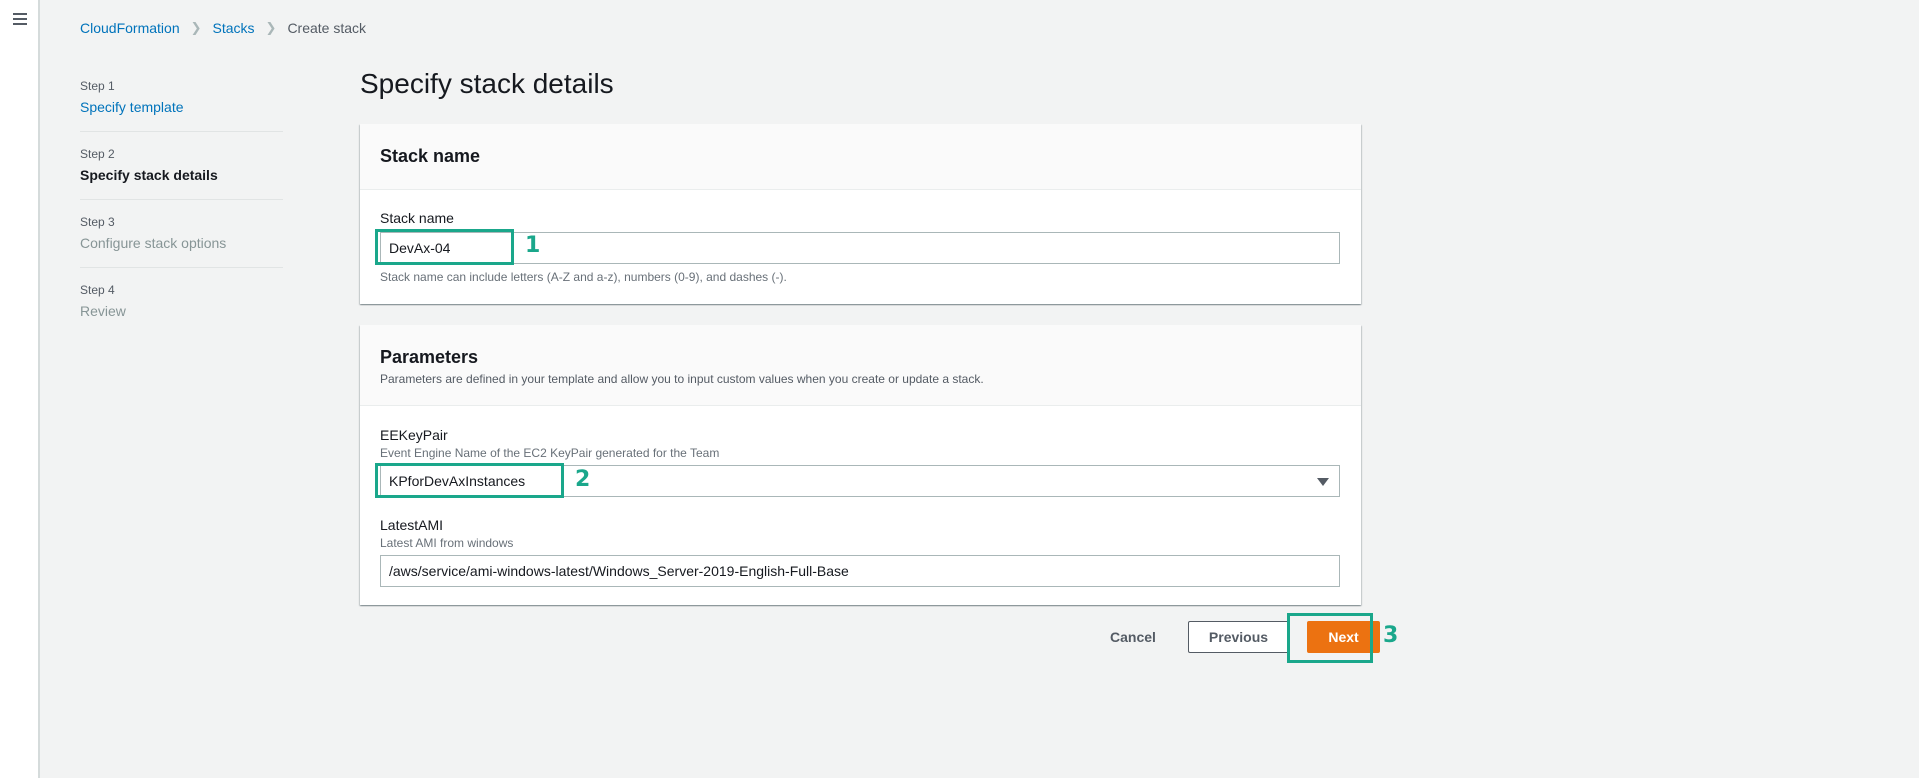  I want to click on annotation-number-3: 3, so click(1391, 635).